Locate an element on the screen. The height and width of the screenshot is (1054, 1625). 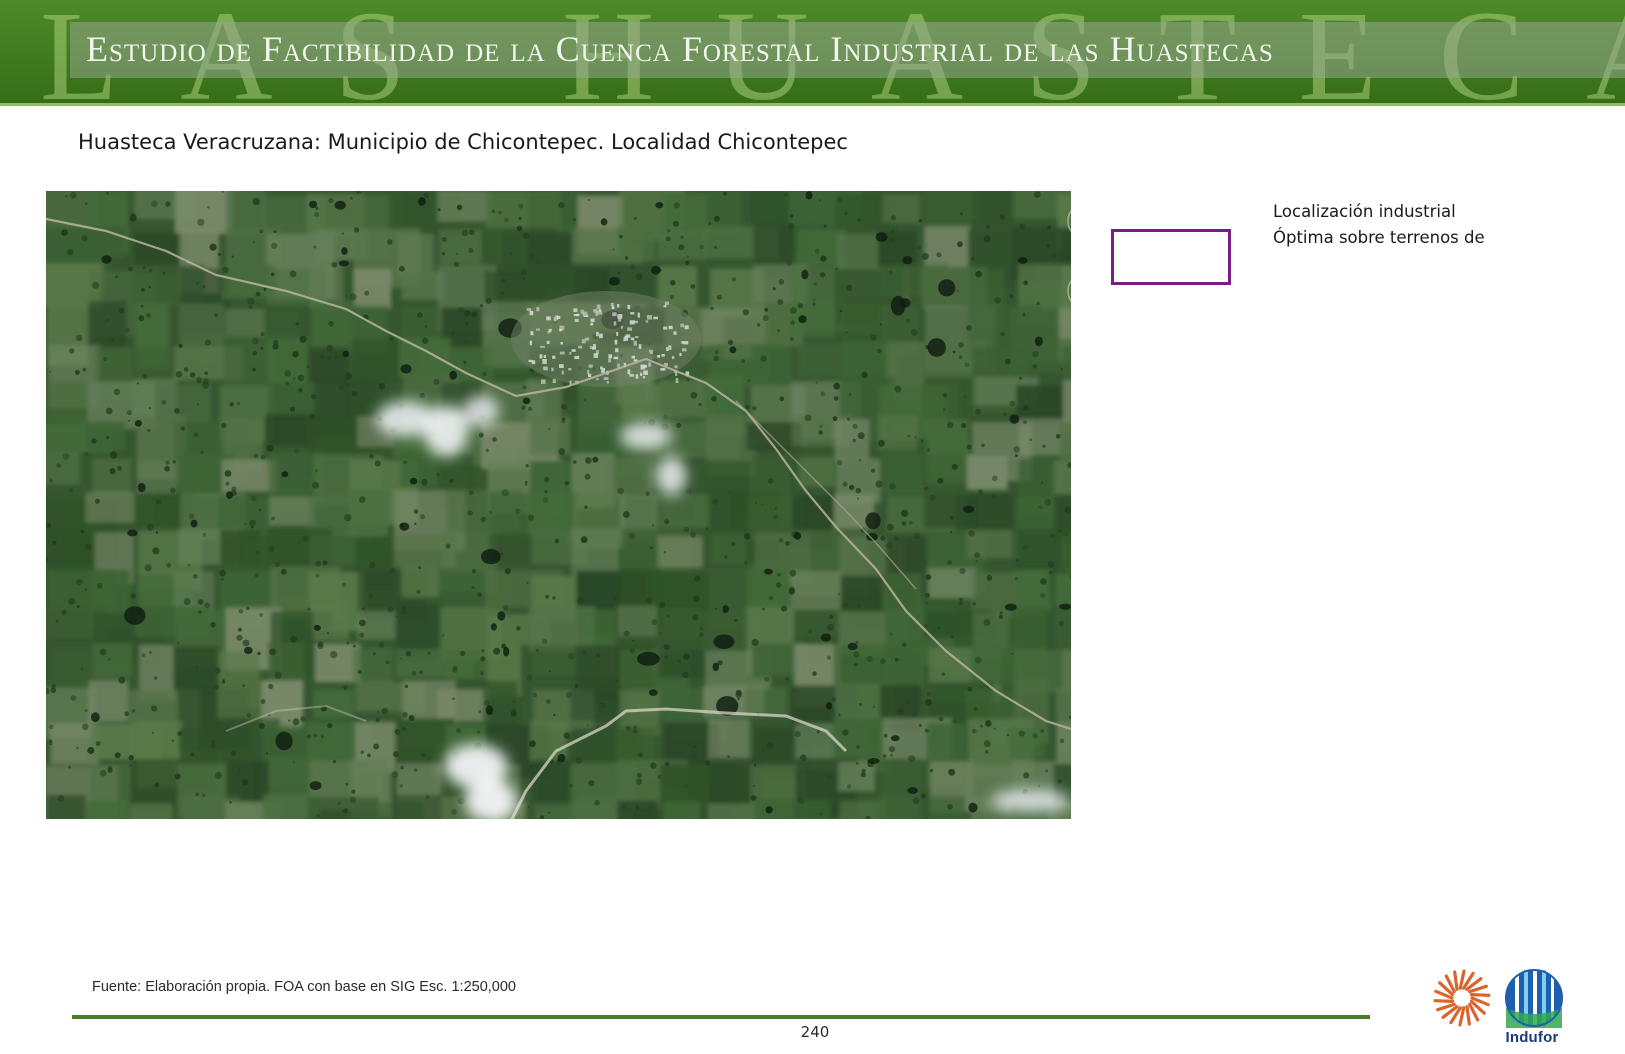
footer-rule is located at coordinates (721, 1017).